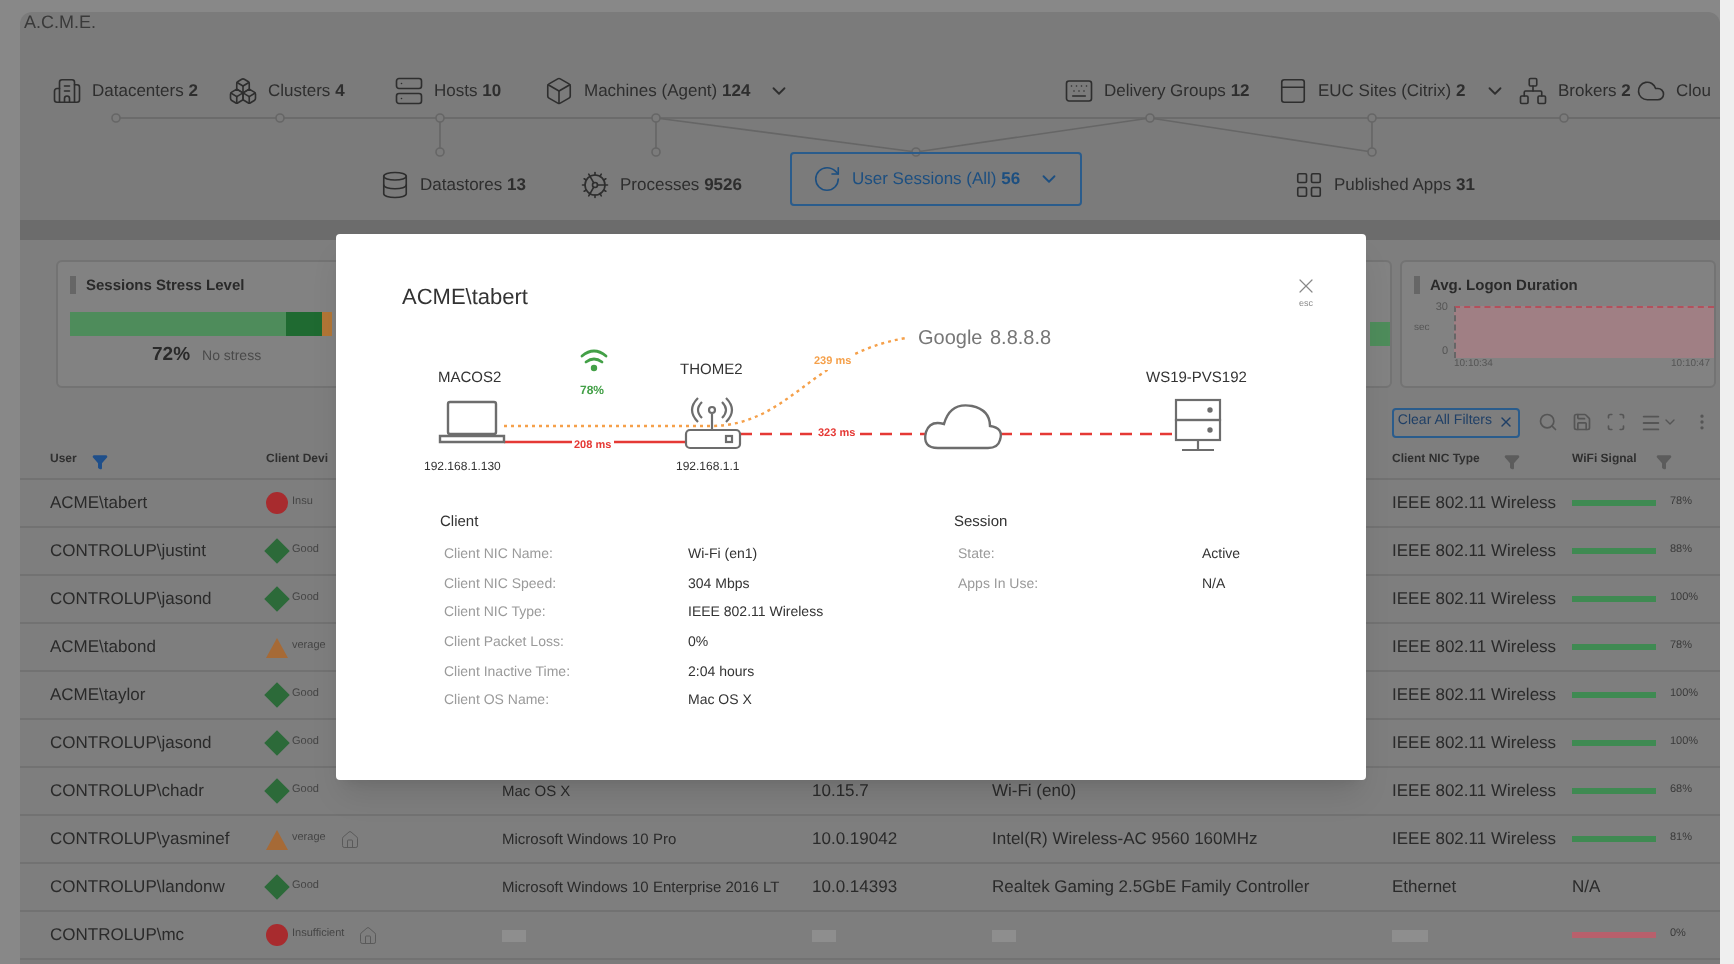  What do you see at coordinates (1125, 838) in the screenshot?
I see `nic-name-cell: Intel(R) Wireless-AC 9560 160MHz` at bounding box center [1125, 838].